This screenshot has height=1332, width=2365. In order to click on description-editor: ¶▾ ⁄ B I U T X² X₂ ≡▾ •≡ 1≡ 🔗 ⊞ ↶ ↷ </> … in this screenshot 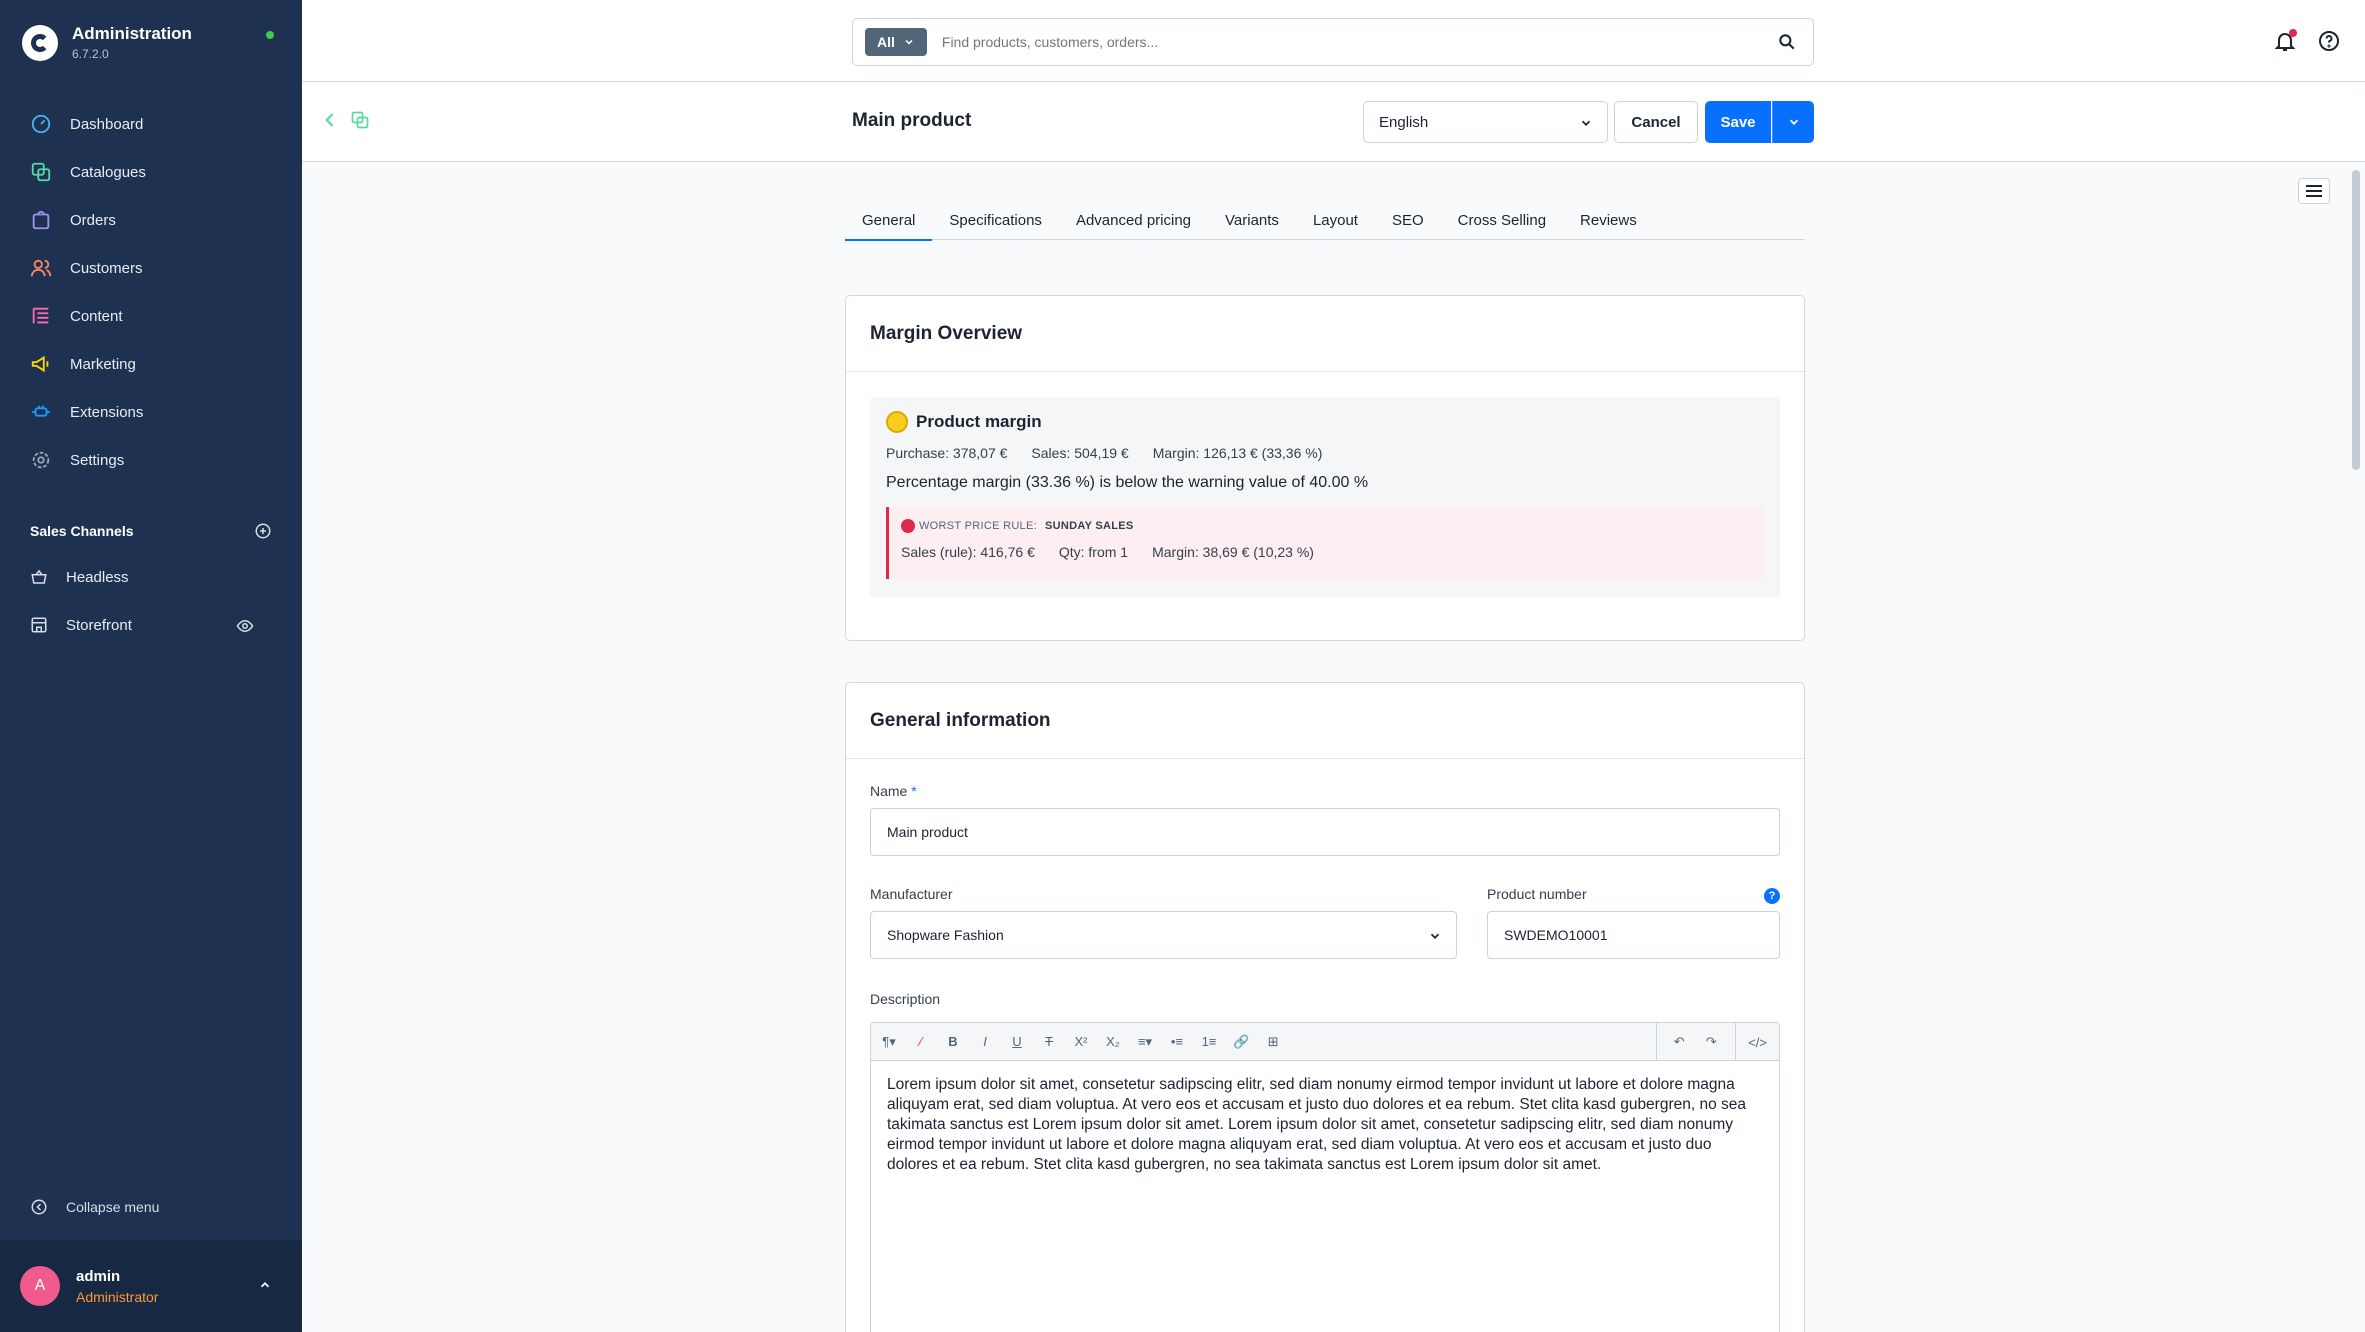, I will do `click(1325, 1177)`.